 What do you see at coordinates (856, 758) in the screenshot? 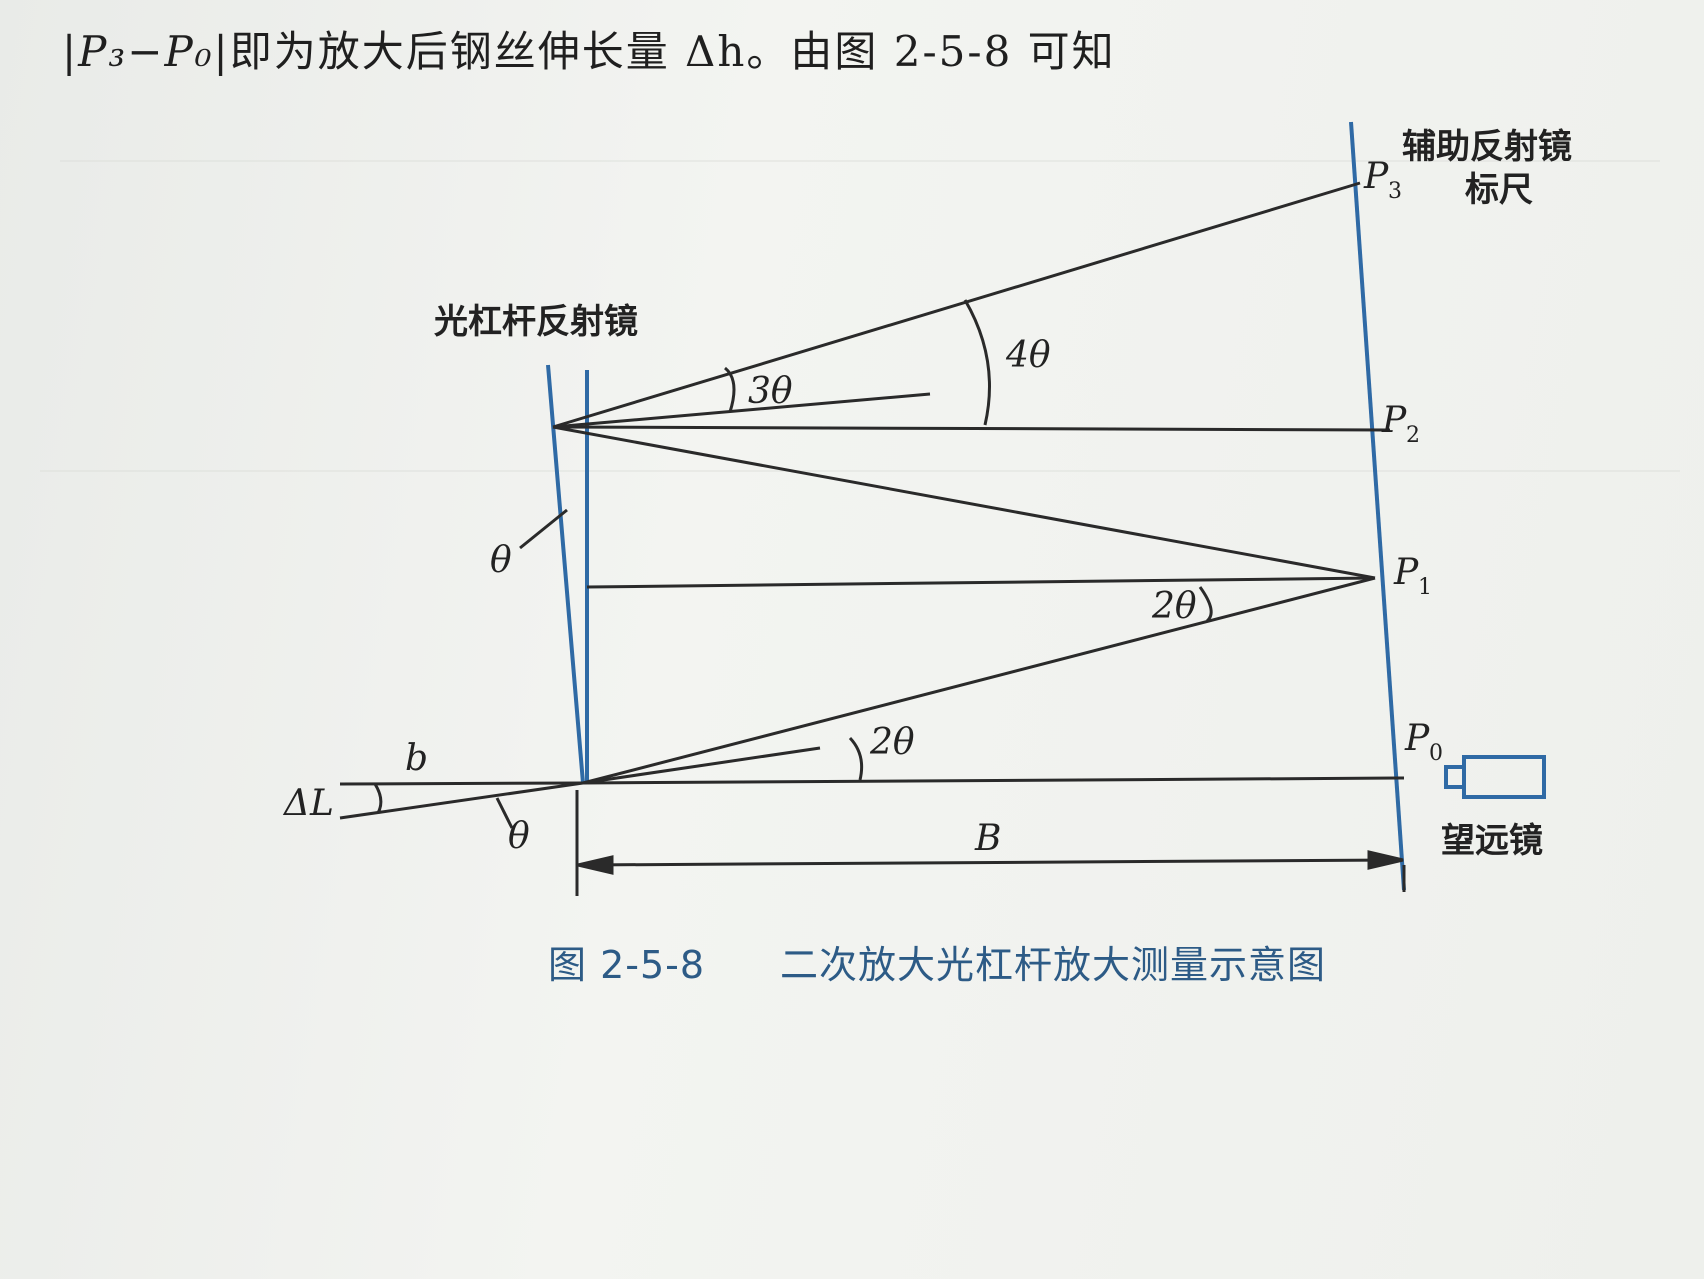
I see `arc-2theta-lower` at bounding box center [856, 758].